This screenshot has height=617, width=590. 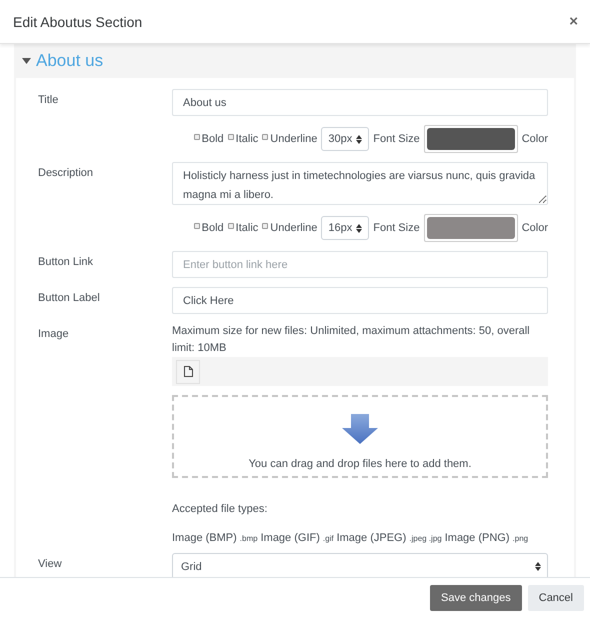 What do you see at coordinates (360, 429) in the screenshot?
I see `arrow-down-icon` at bounding box center [360, 429].